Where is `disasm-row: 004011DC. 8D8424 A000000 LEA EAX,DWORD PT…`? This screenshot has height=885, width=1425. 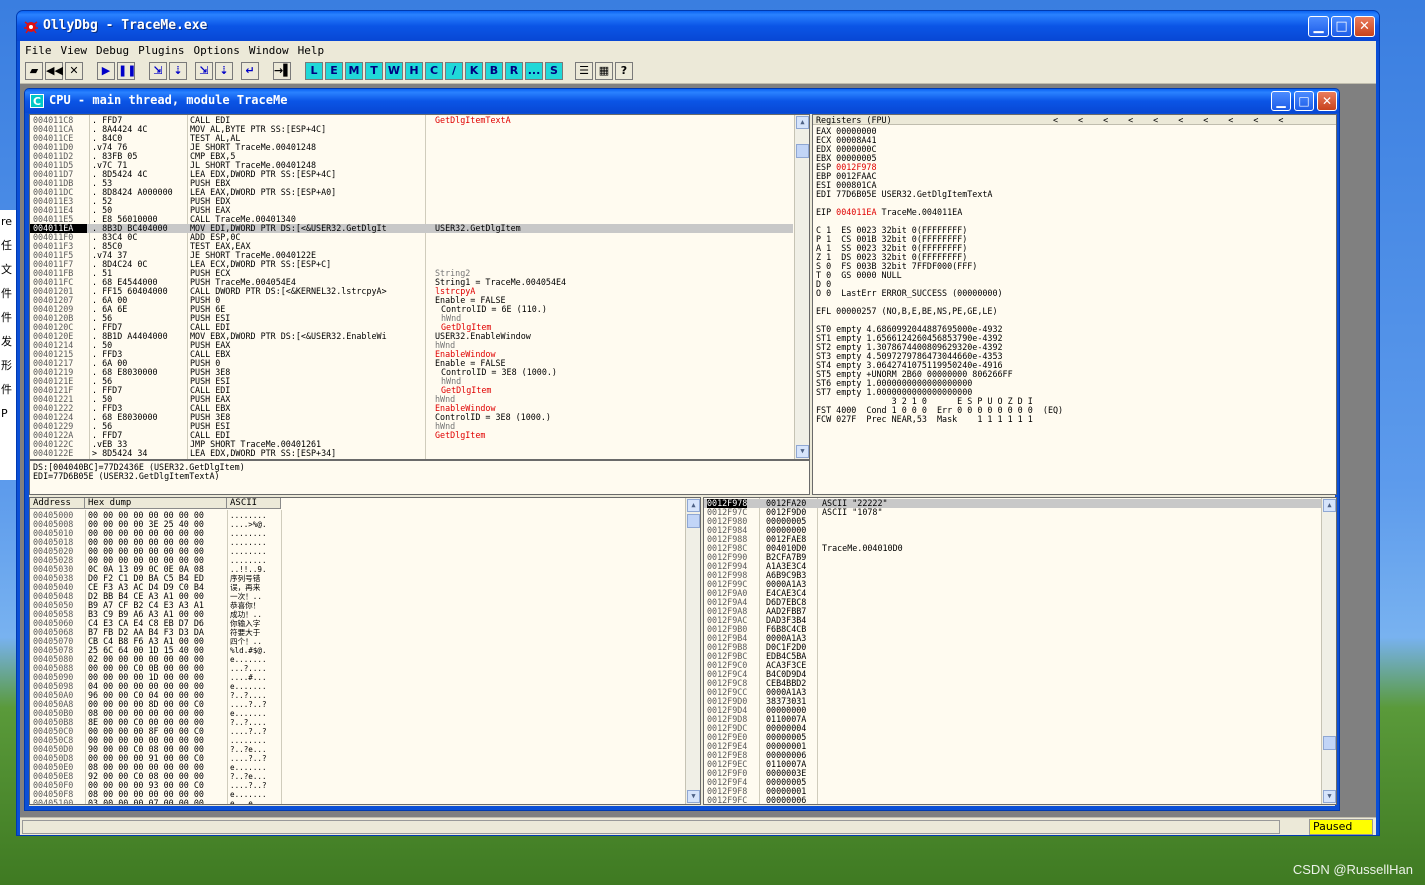 disasm-row: 004011DC. 8D8424 A000000 LEA EAX,DWORD PT… is located at coordinates (411, 192).